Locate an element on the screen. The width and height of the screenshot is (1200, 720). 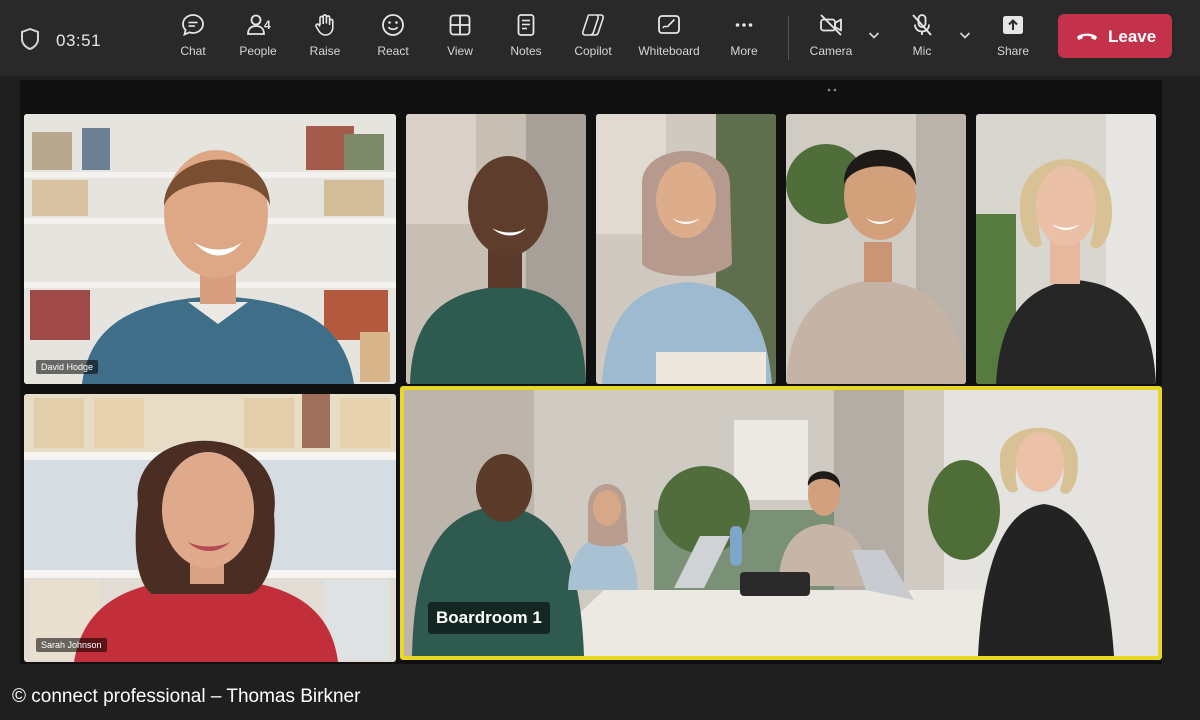
whiteboard-label: Whiteboard is located at coordinates (669, 51).